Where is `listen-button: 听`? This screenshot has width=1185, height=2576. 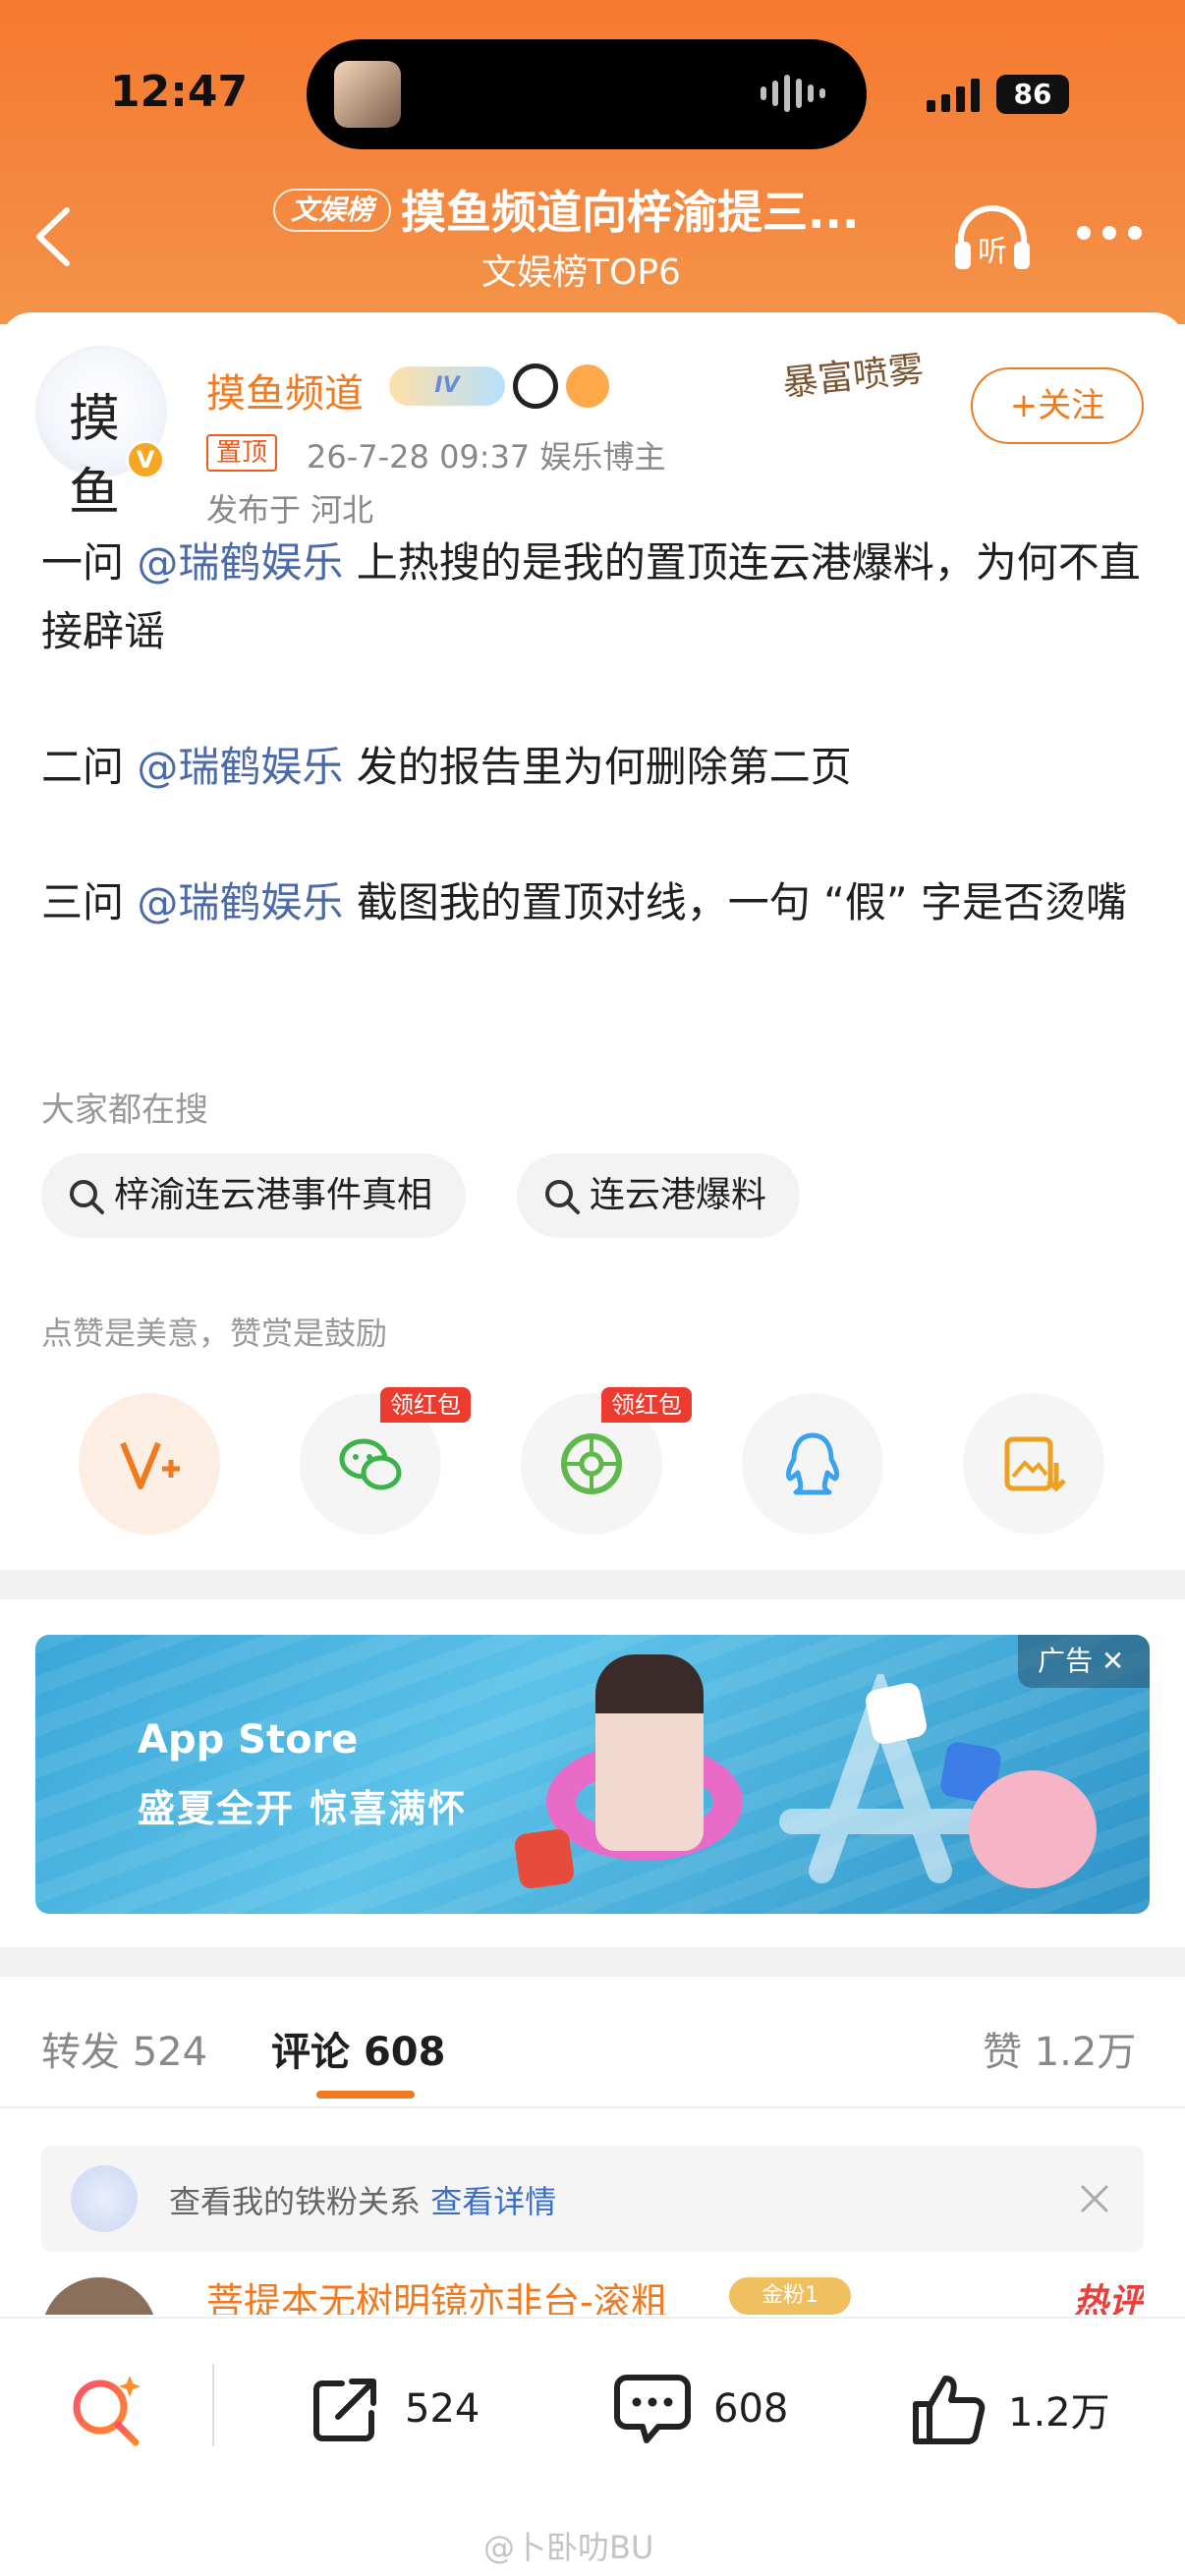
listen-button: 听 is located at coordinates (993, 238).